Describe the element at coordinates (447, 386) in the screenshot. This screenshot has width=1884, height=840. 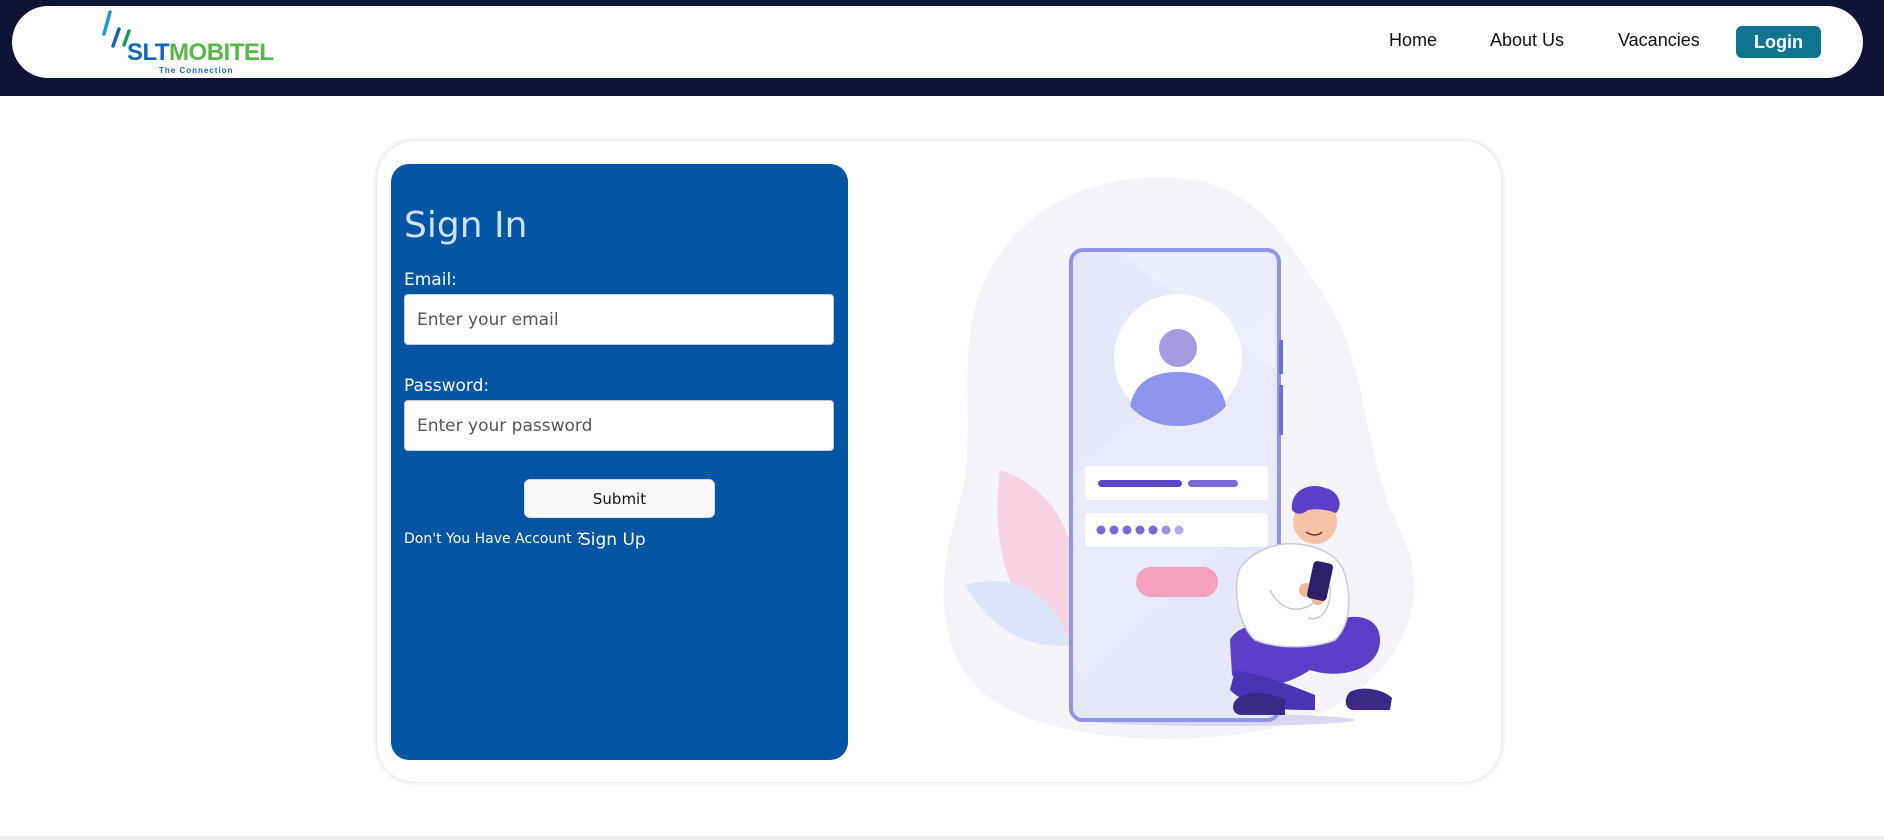
I see `password-label: Password:` at that location.